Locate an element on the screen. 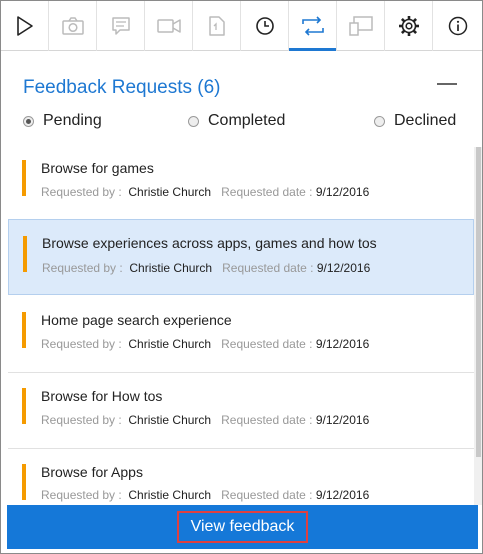  capture-screenshot-button is located at coordinates (73, 26).